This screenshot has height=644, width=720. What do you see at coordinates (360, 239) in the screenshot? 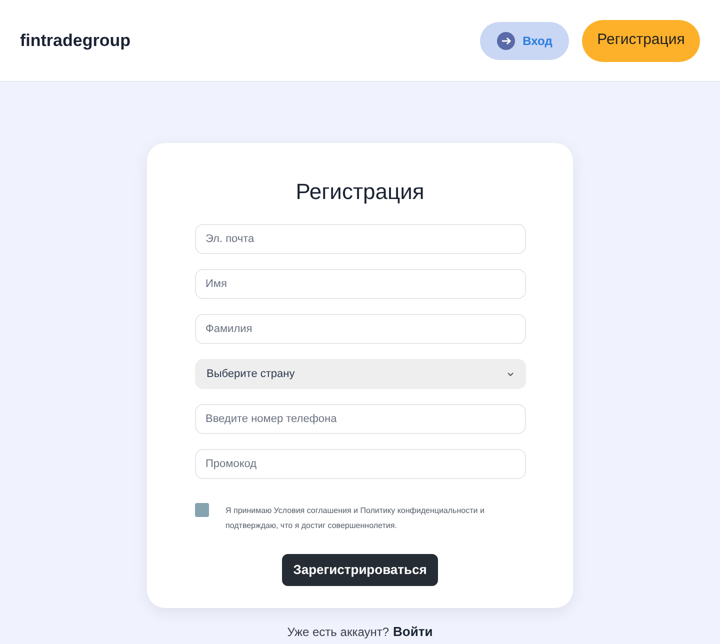
I see `input-field: Эл. почта` at bounding box center [360, 239].